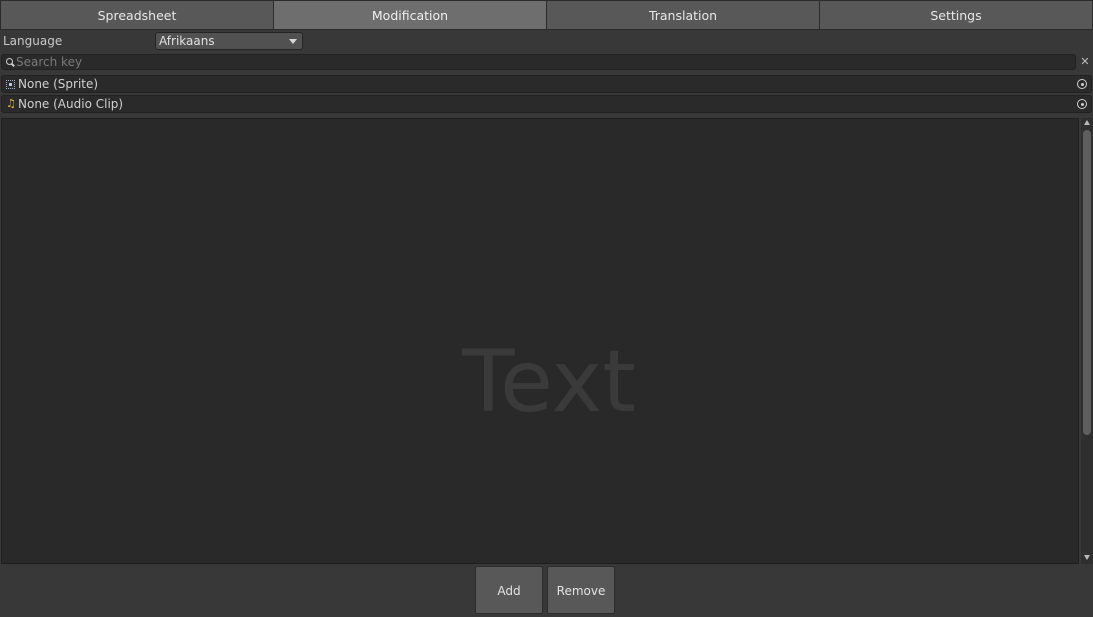  What do you see at coordinates (682, 15) in the screenshot?
I see `tab-translation: Translation` at bounding box center [682, 15].